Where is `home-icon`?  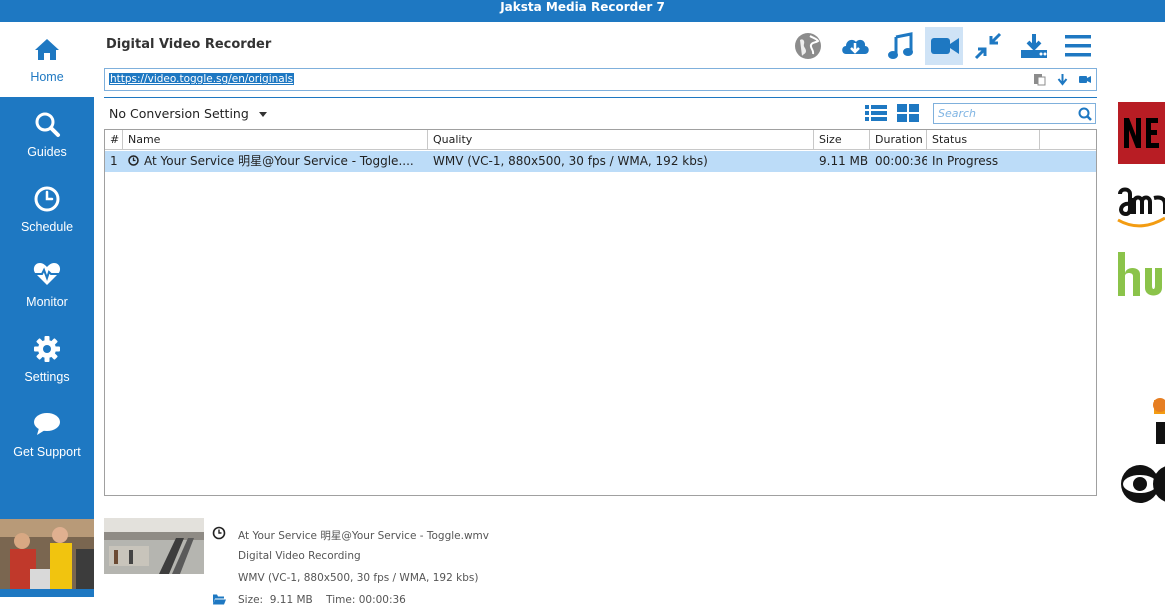 home-icon is located at coordinates (47, 49).